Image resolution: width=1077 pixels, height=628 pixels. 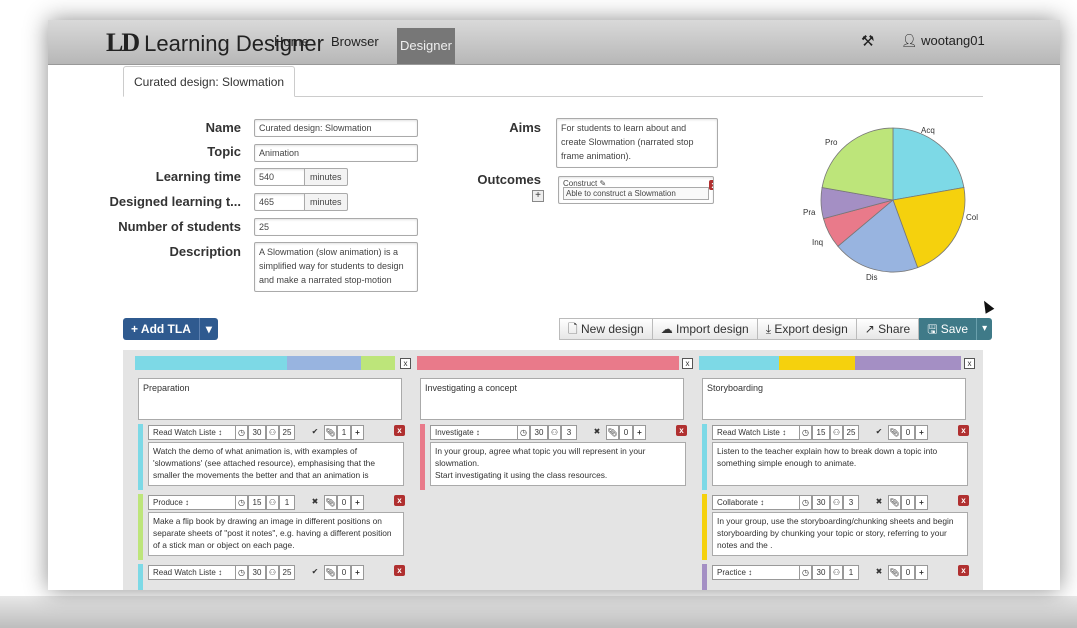 I want to click on nav-browser: Browser, so click(x=355, y=41).